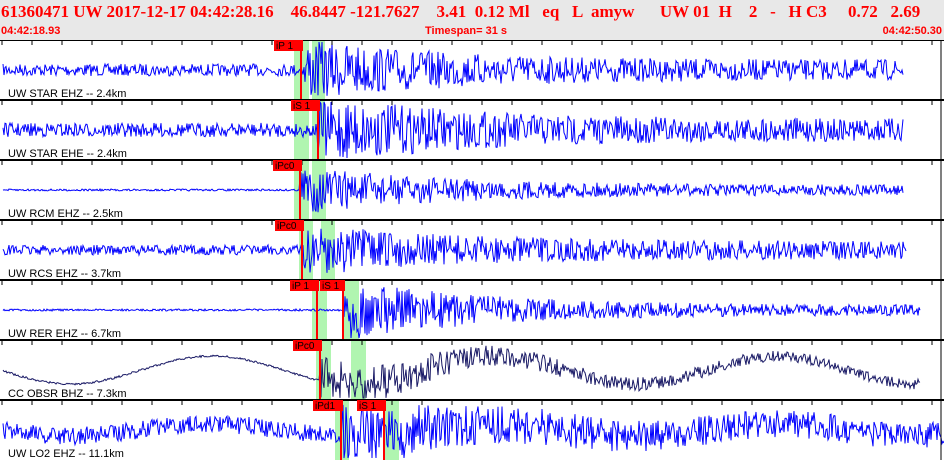 The image size is (944, 460). I want to click on channel-label: UW LO2 EHZ -- 11.1km, so click(66, 454).